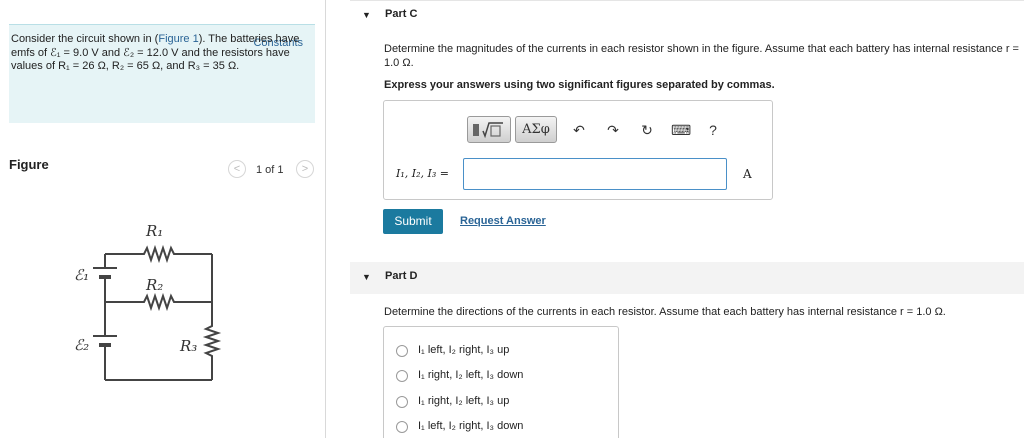 The height and width of the screenshot is (438, 1024). I want to click on e2-battery, so click(105, 341).